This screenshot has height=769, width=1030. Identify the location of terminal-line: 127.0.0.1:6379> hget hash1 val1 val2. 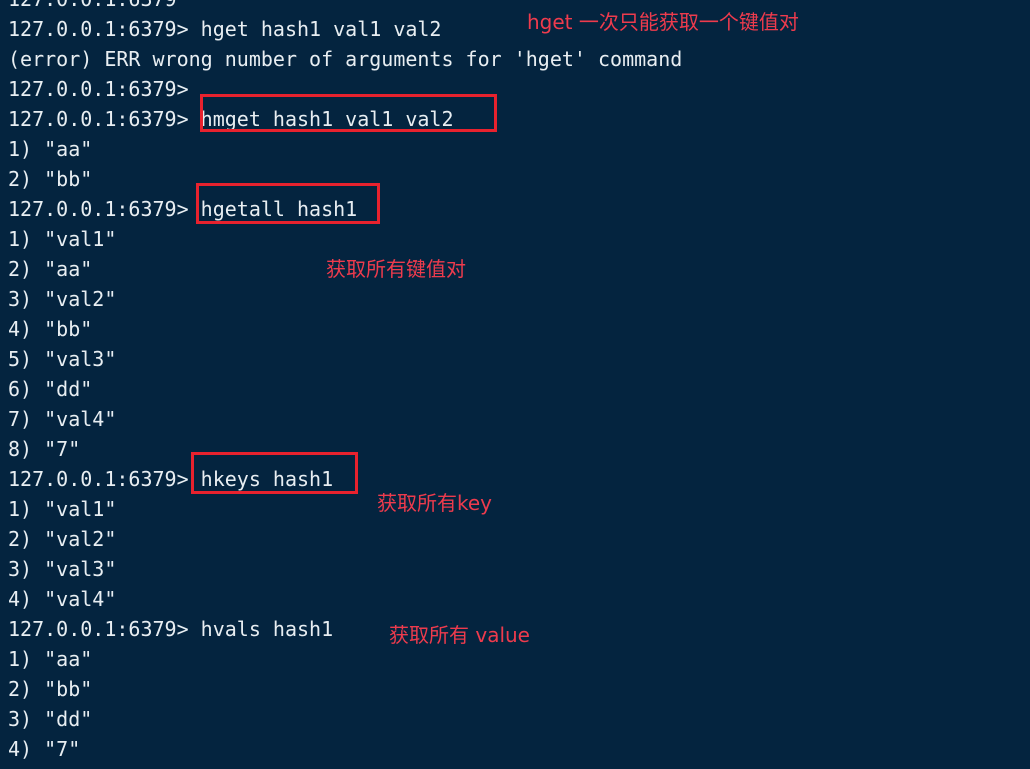
(225, 29).